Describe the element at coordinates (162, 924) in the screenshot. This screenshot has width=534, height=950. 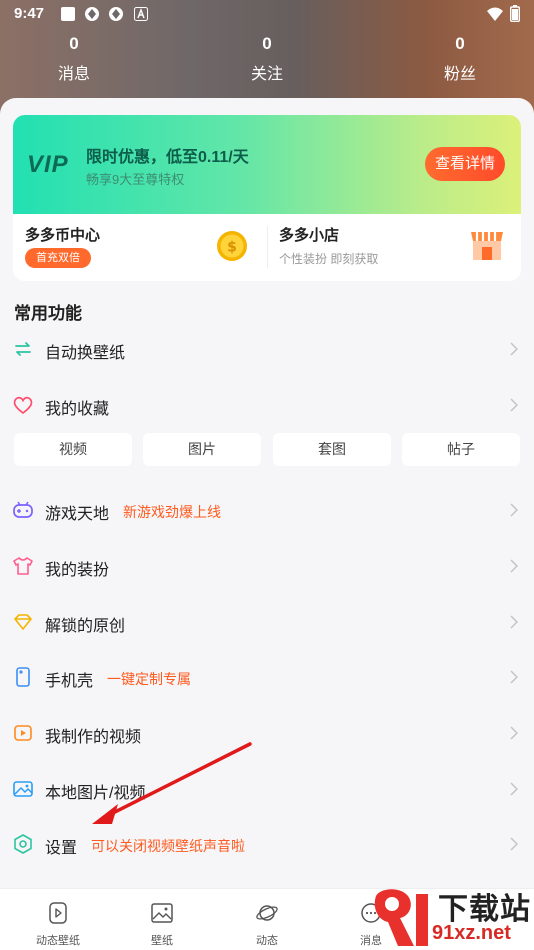
I see `nav-wallpaper: 壁纸` at that location.